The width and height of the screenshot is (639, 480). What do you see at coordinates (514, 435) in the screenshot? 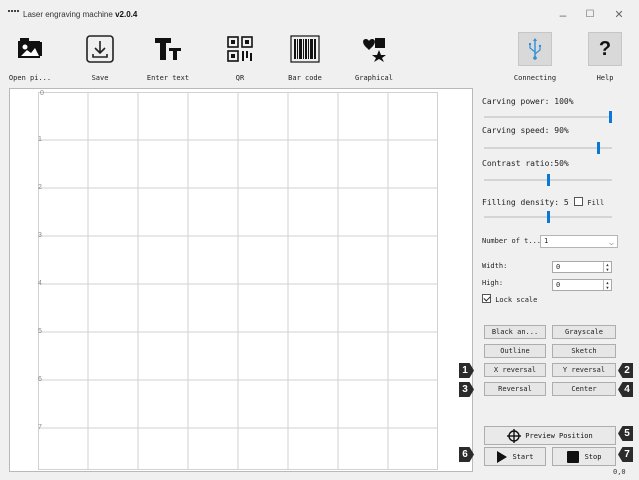
I see `crosshair-icon` at bounding box center [514, 435].